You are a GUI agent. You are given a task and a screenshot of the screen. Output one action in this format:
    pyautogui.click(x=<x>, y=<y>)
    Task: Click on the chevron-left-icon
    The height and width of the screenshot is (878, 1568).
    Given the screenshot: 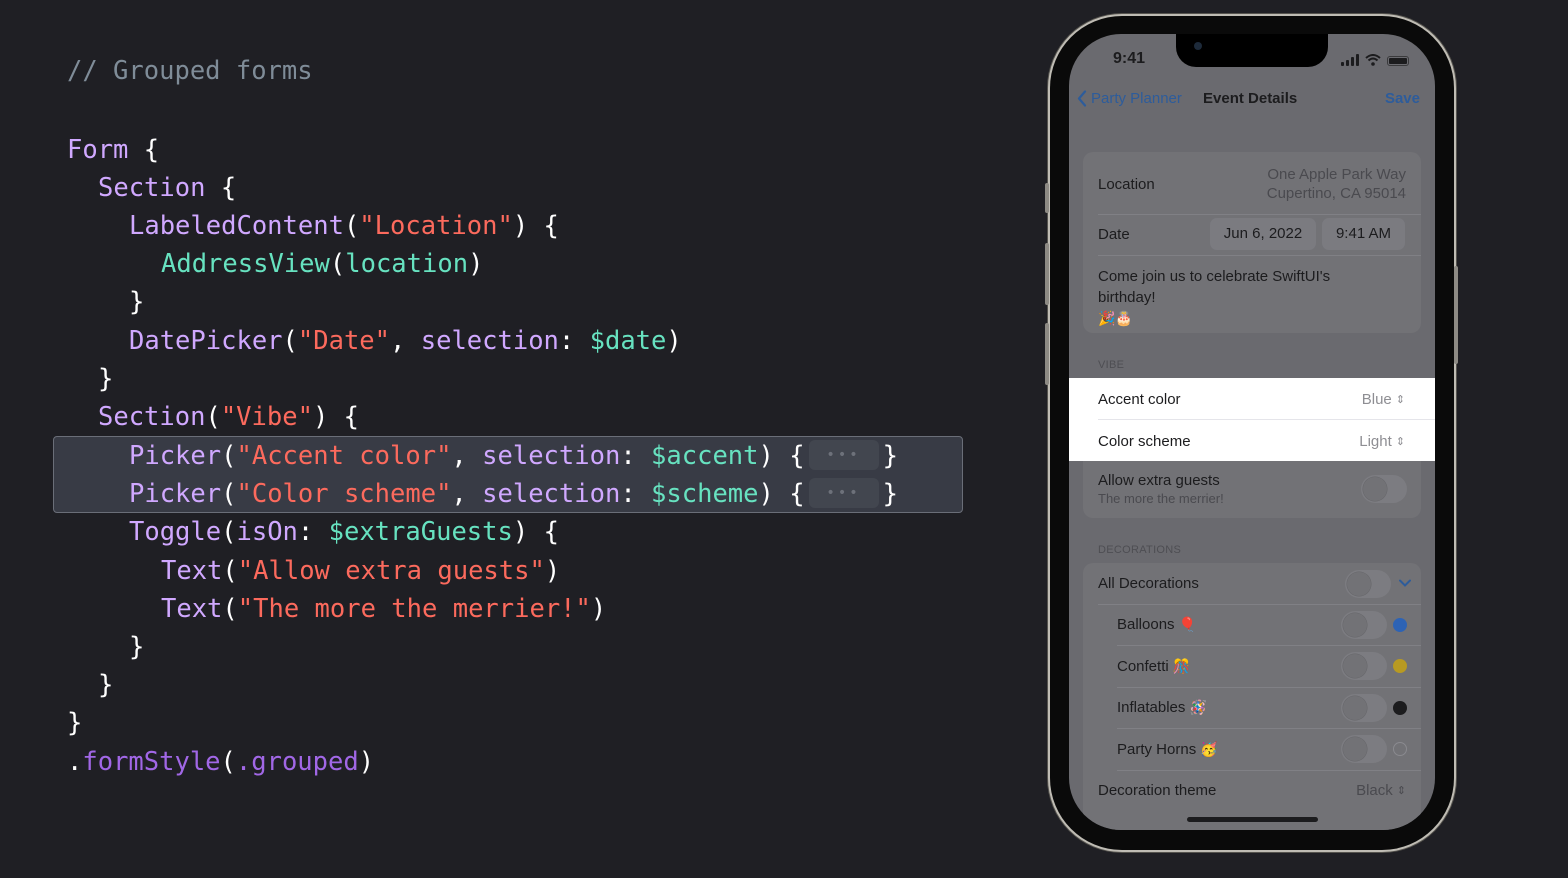 What is the action you would take?
    pyautogui.click(x=1082, y=98)
    